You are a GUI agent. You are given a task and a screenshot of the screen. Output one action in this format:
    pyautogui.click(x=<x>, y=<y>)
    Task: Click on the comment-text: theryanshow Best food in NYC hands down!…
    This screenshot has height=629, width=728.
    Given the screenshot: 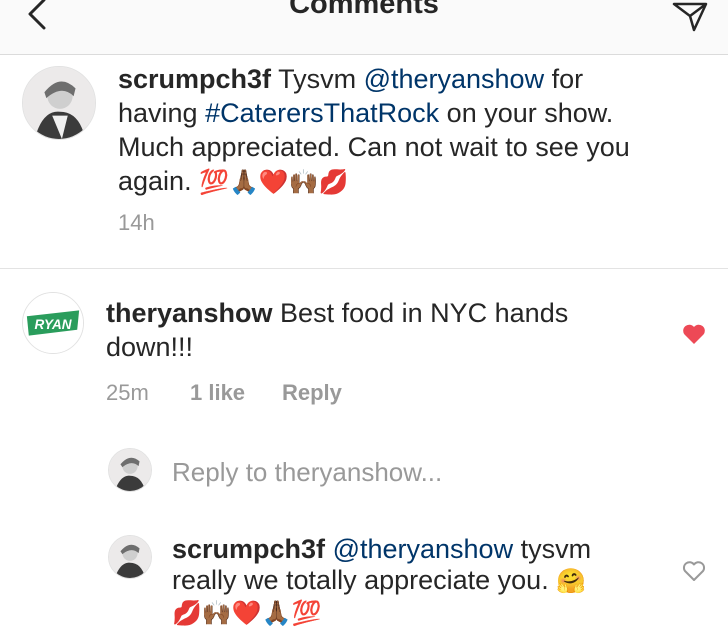 What is the action you would take?
    pyautogui.click(x=366, y=330)
    